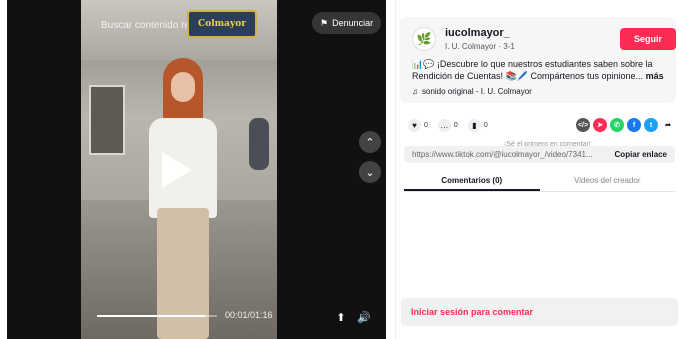 This screenshot has width=679, height=339. I want to click on comment-count: 0, so click(455, 125).